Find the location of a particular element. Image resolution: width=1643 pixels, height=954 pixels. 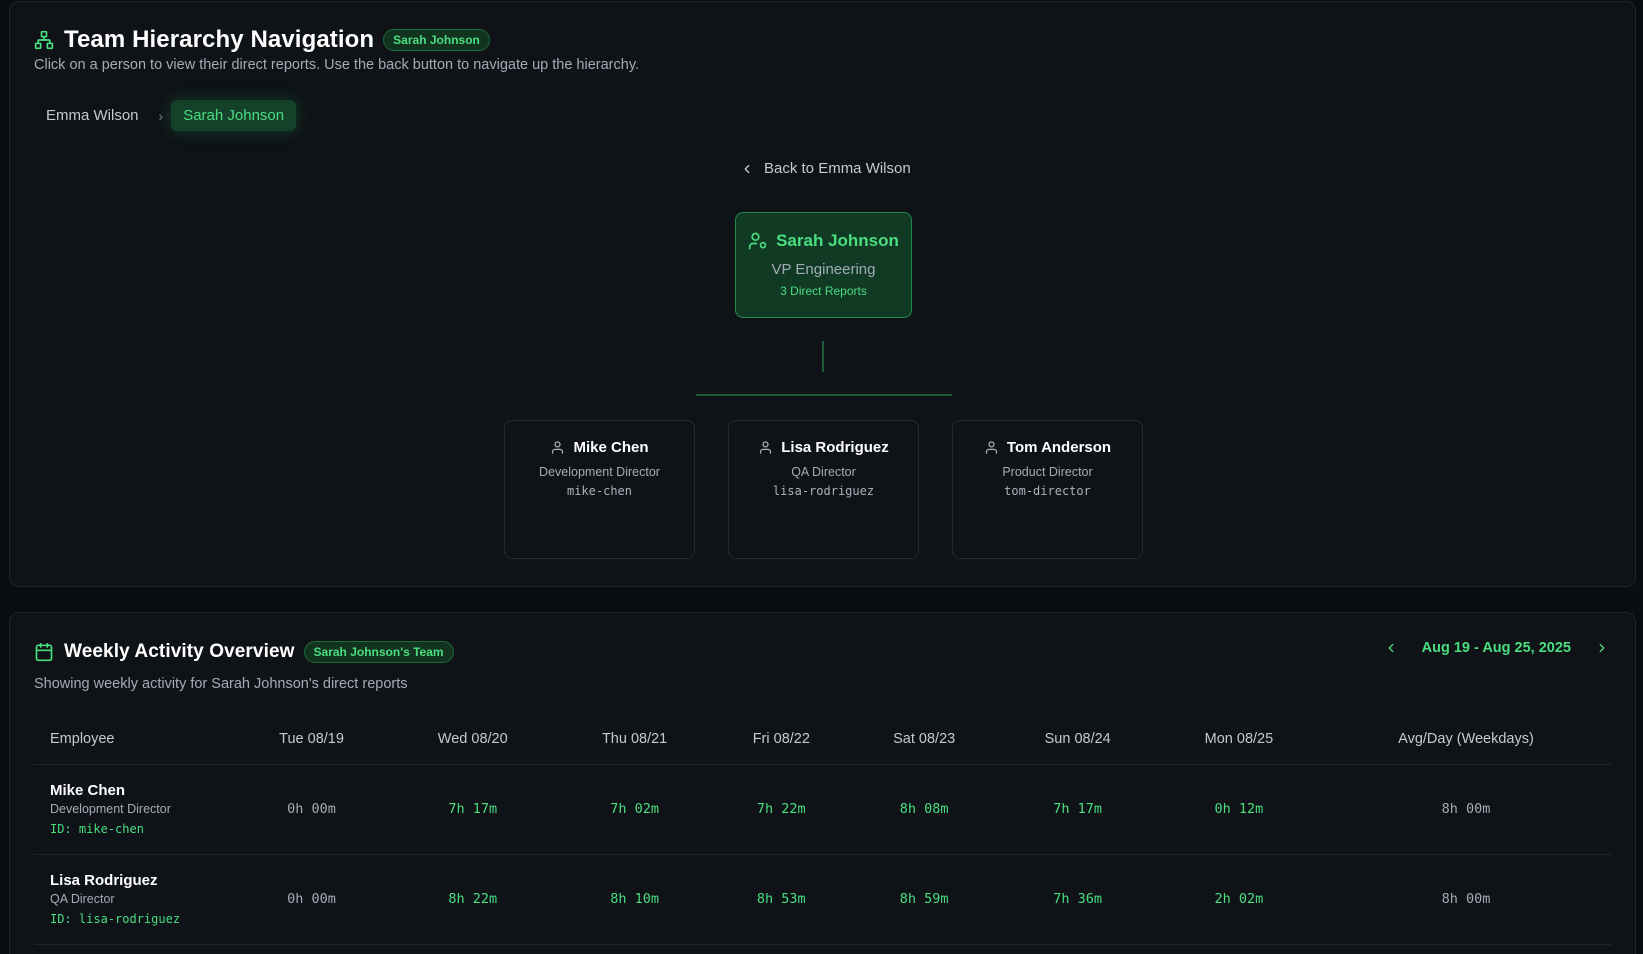

child-id: mike-chen is located at coordinates (599, 491).